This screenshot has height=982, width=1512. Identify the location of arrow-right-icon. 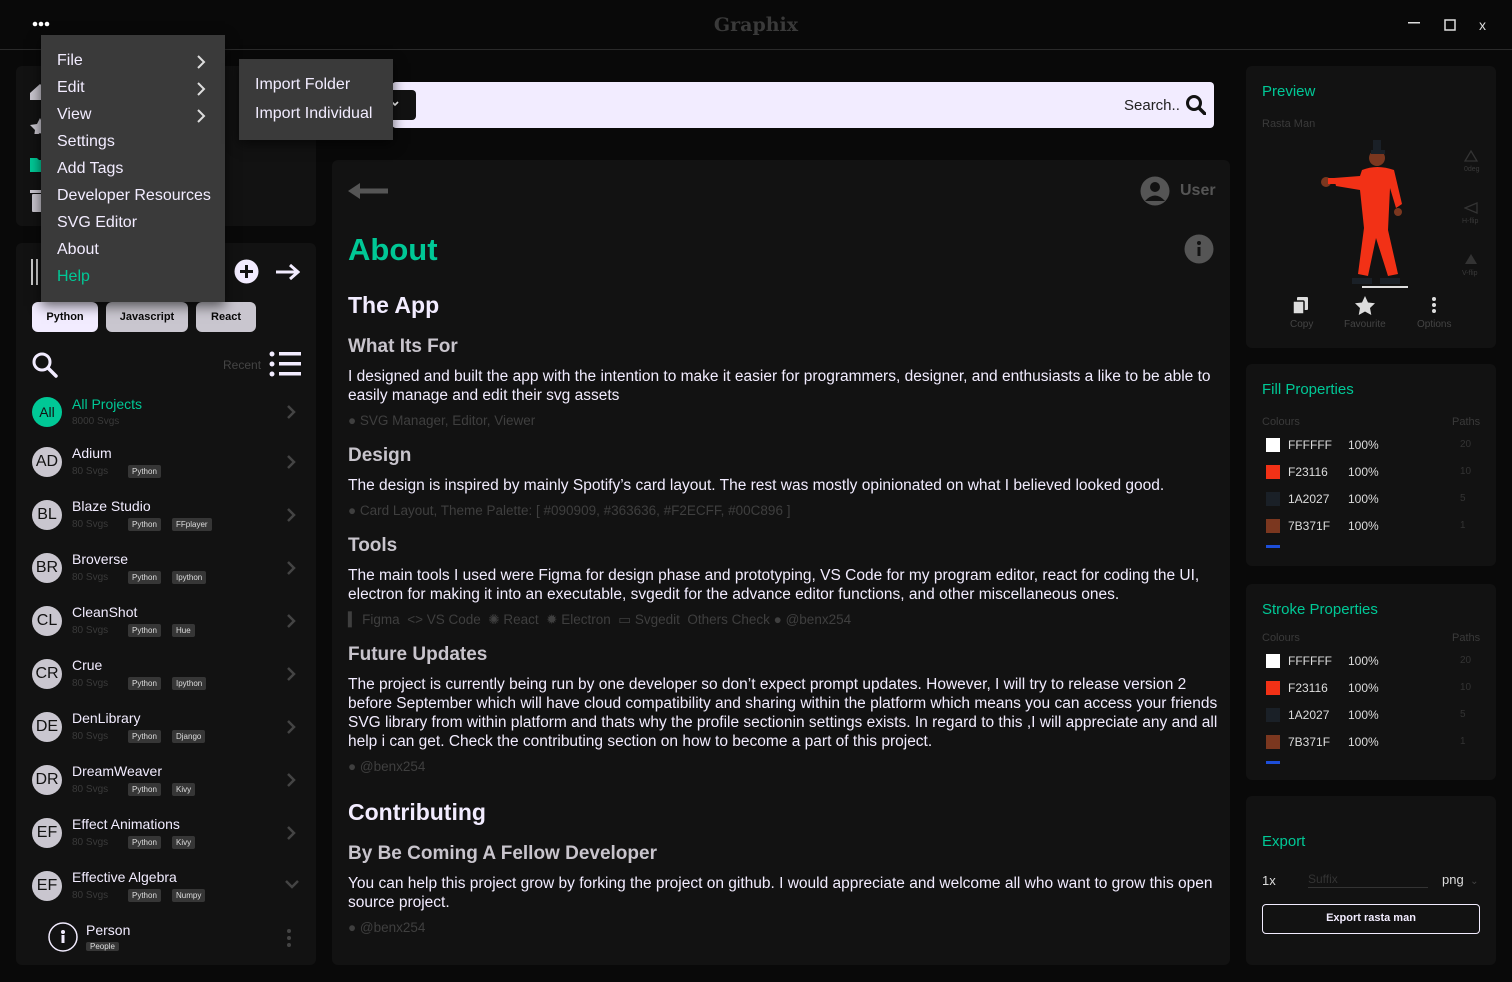
(288, 272).